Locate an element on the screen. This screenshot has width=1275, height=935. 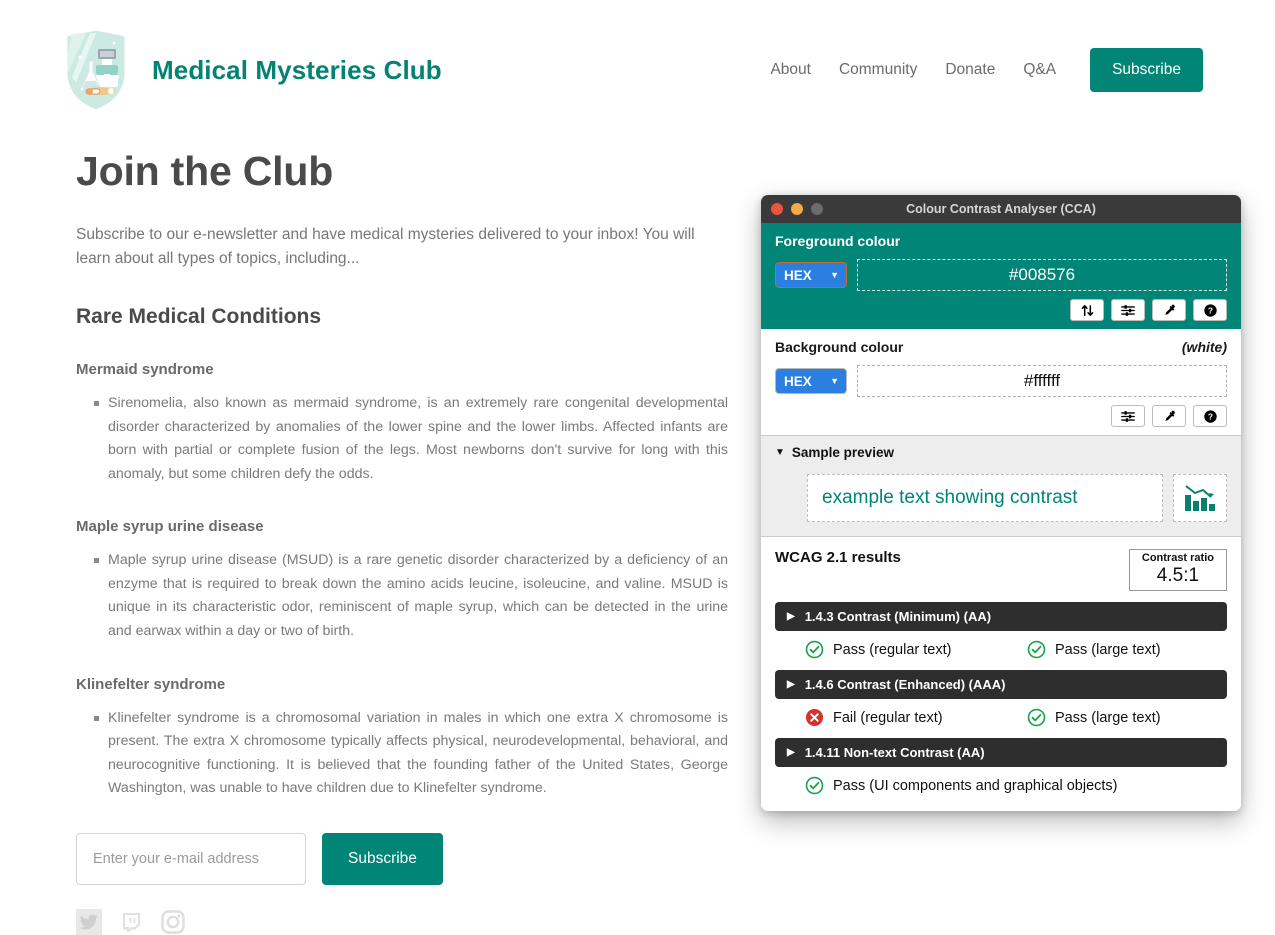
nav-link-about: About is located at coordinates (790, 70).